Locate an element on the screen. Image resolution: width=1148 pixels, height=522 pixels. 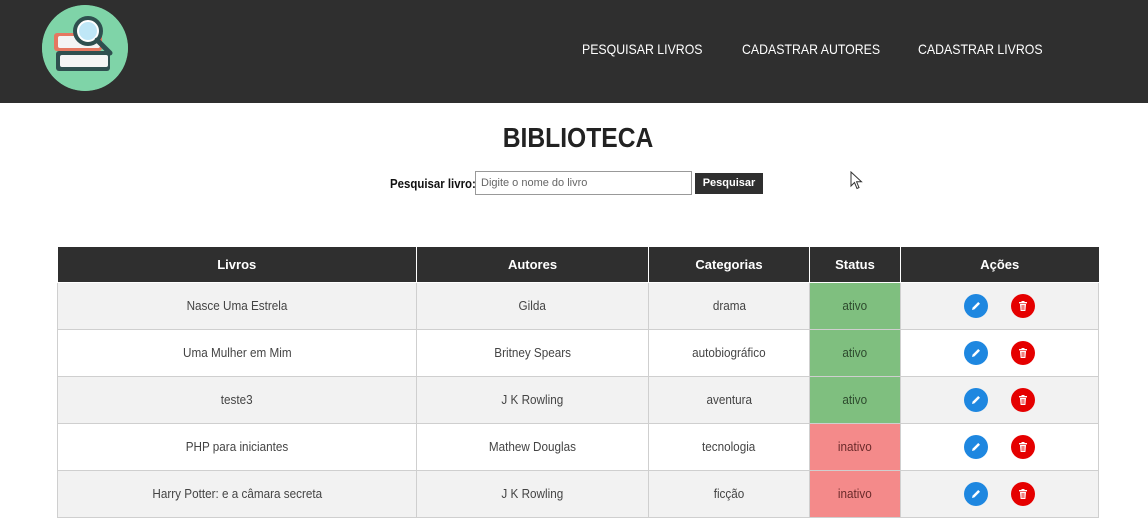
cell-livro-text: teste3 is located at coordinates (237, 399).